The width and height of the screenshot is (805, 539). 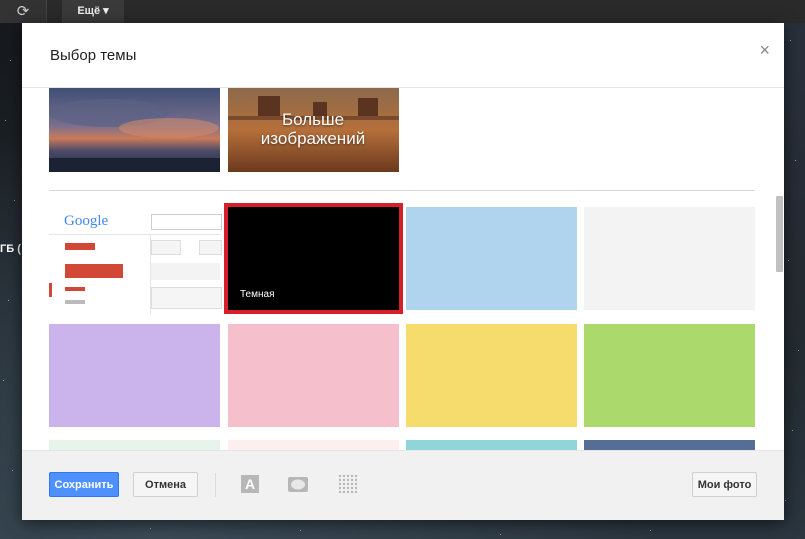 I want to click on refresh-icon: ⟳, so click(x=23, y=11).